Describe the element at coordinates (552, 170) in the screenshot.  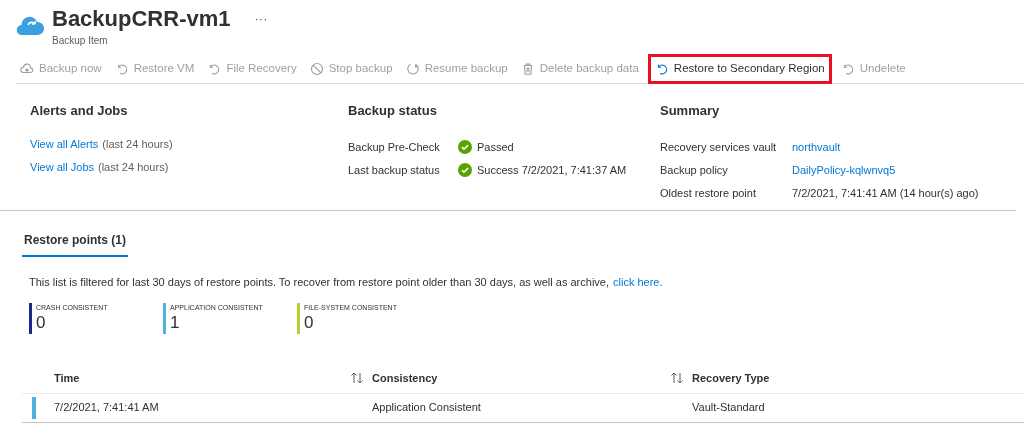
I see `status-value: Success 7/2/2021, 7:41:37 AM` at that location.